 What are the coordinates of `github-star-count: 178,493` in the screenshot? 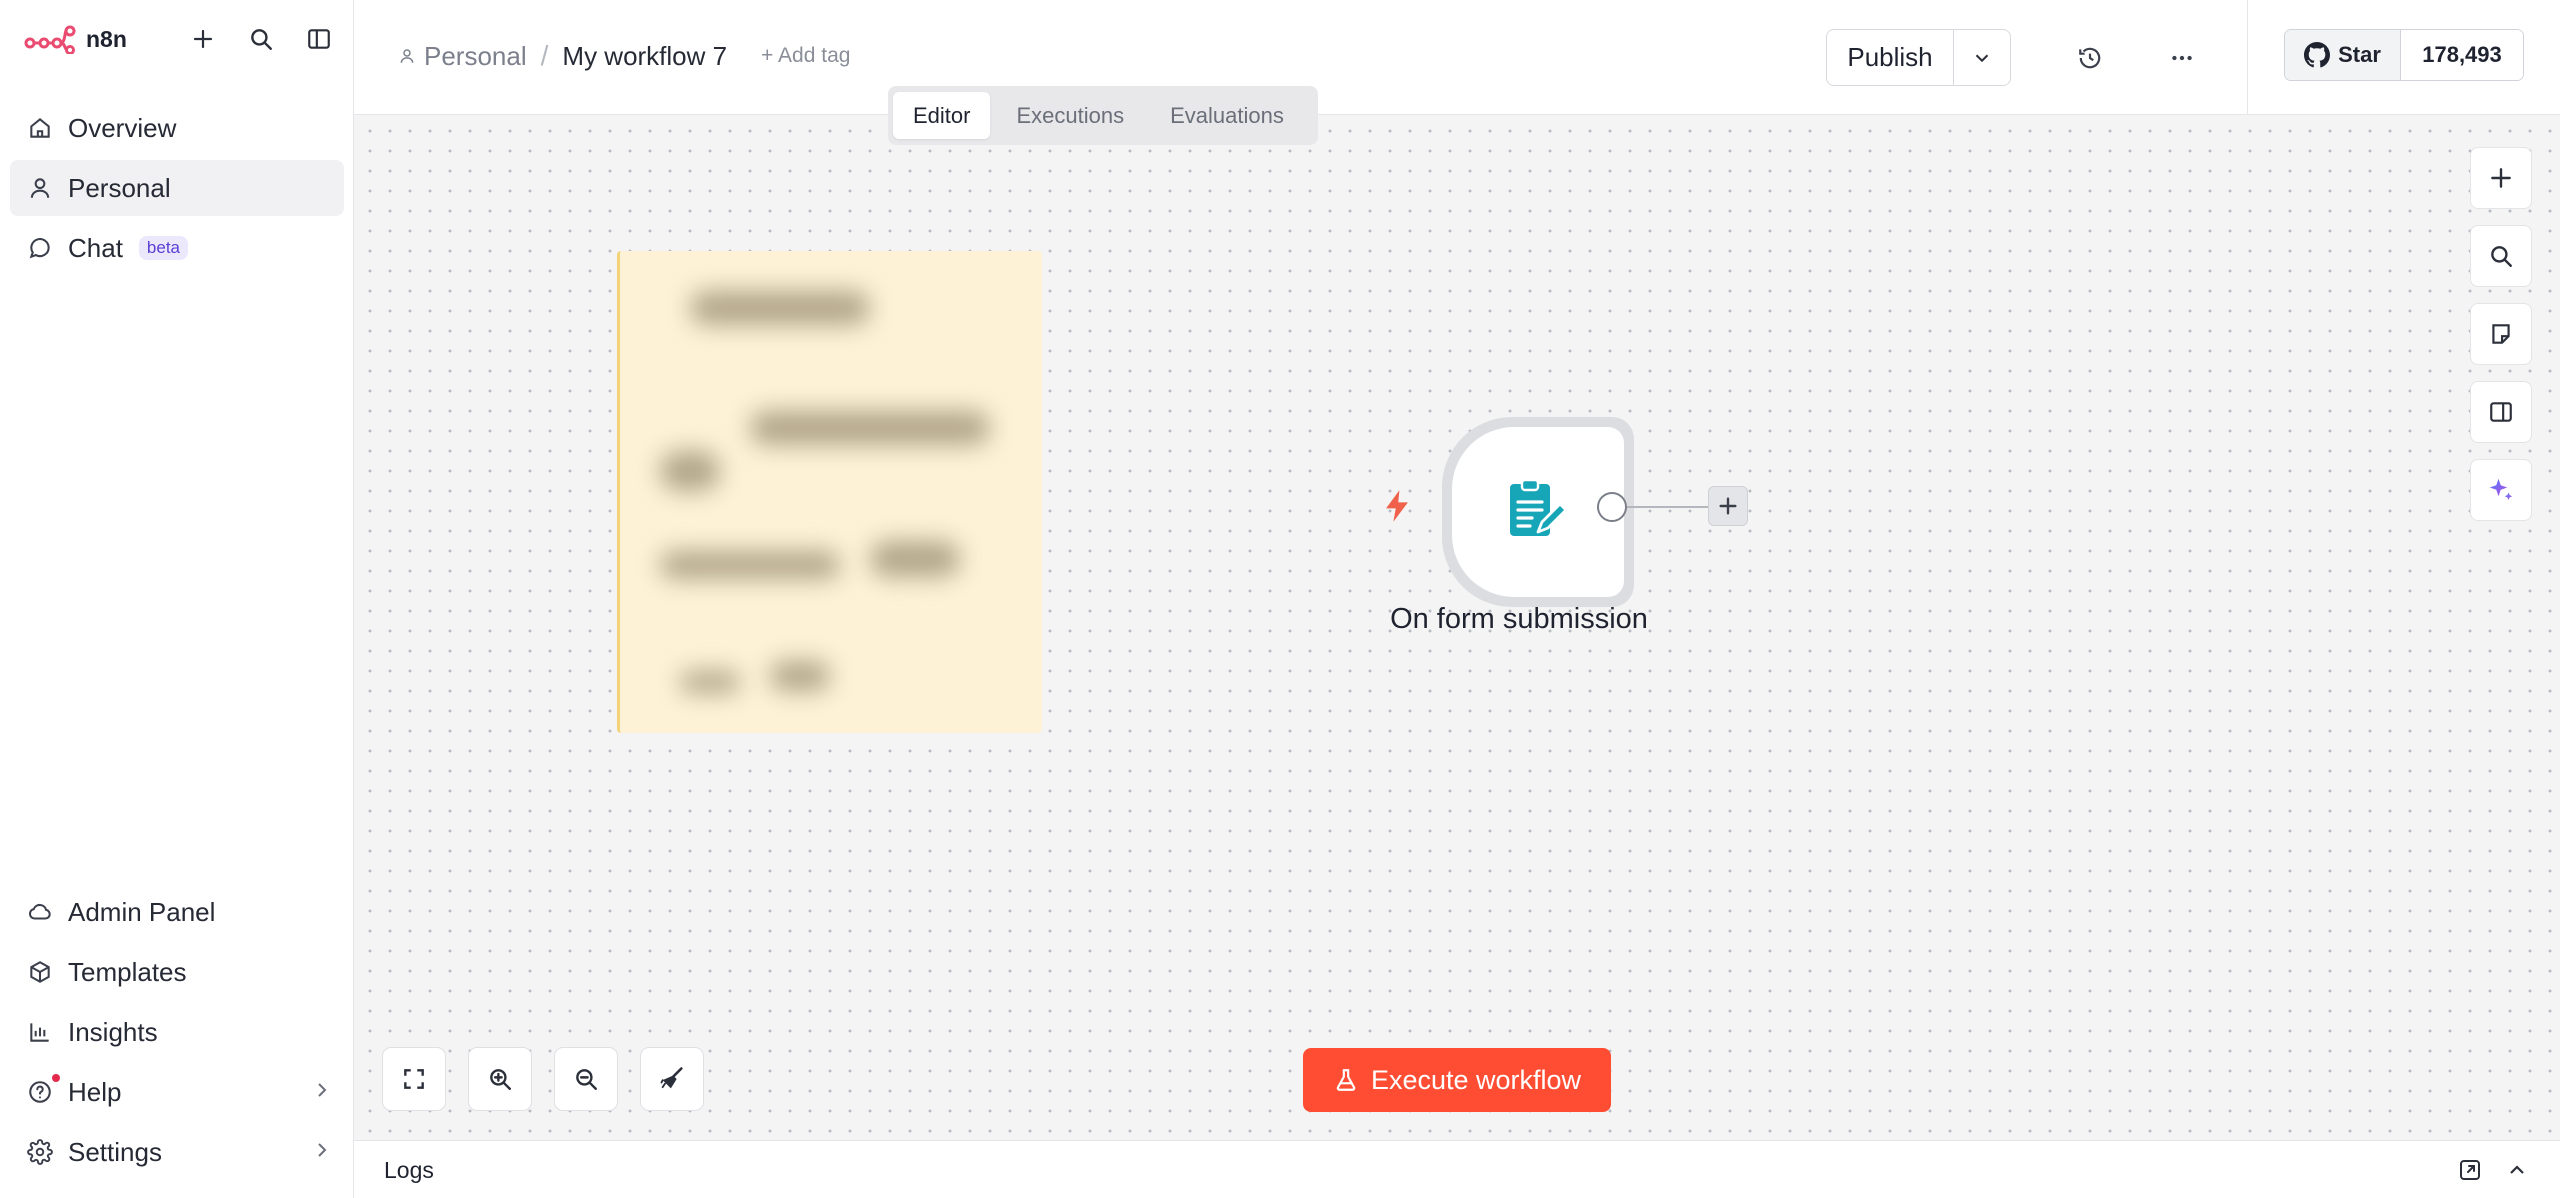 It's located at (2462, 55).